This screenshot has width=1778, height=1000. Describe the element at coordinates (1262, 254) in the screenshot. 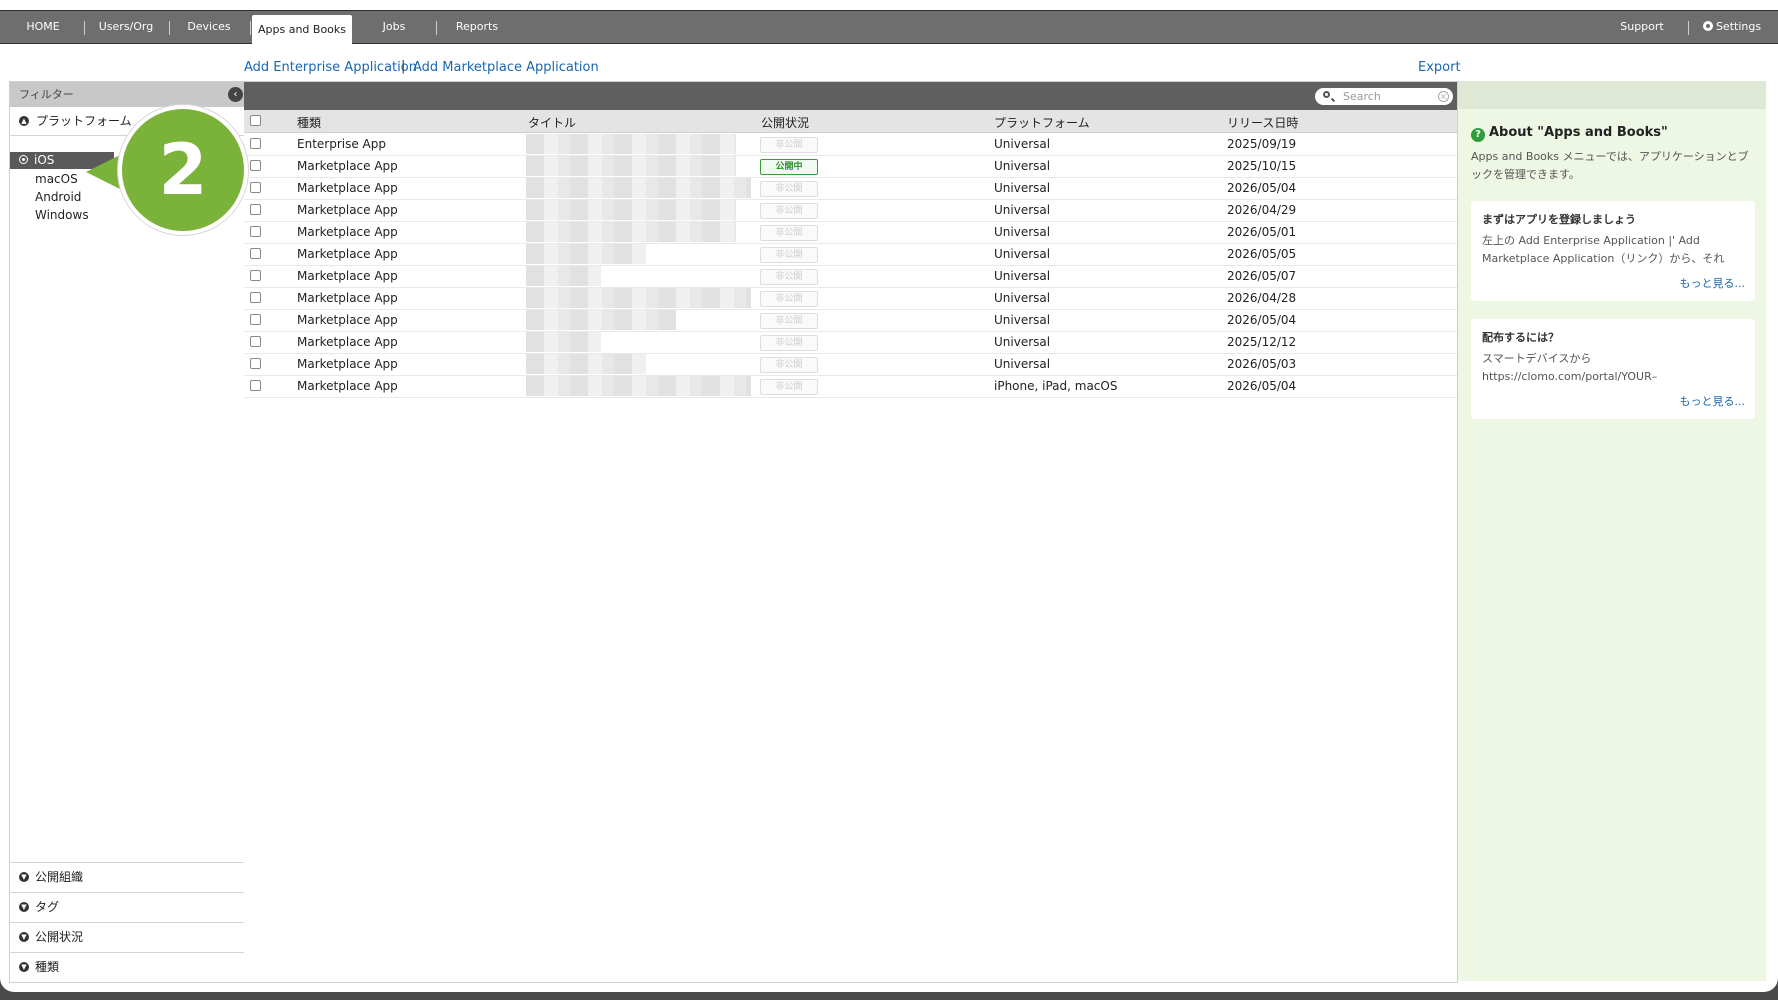

I see `cell-release-date: 2026/05/05` at that location.